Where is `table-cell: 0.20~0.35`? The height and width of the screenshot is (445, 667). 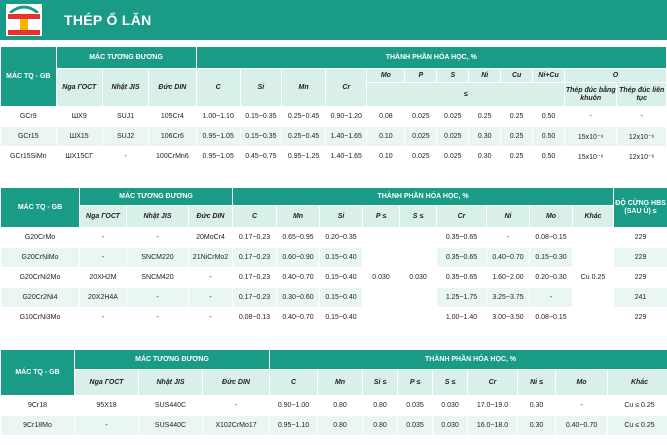 table-cell: 0.20~0.35 is located at coordinates (341, 237).